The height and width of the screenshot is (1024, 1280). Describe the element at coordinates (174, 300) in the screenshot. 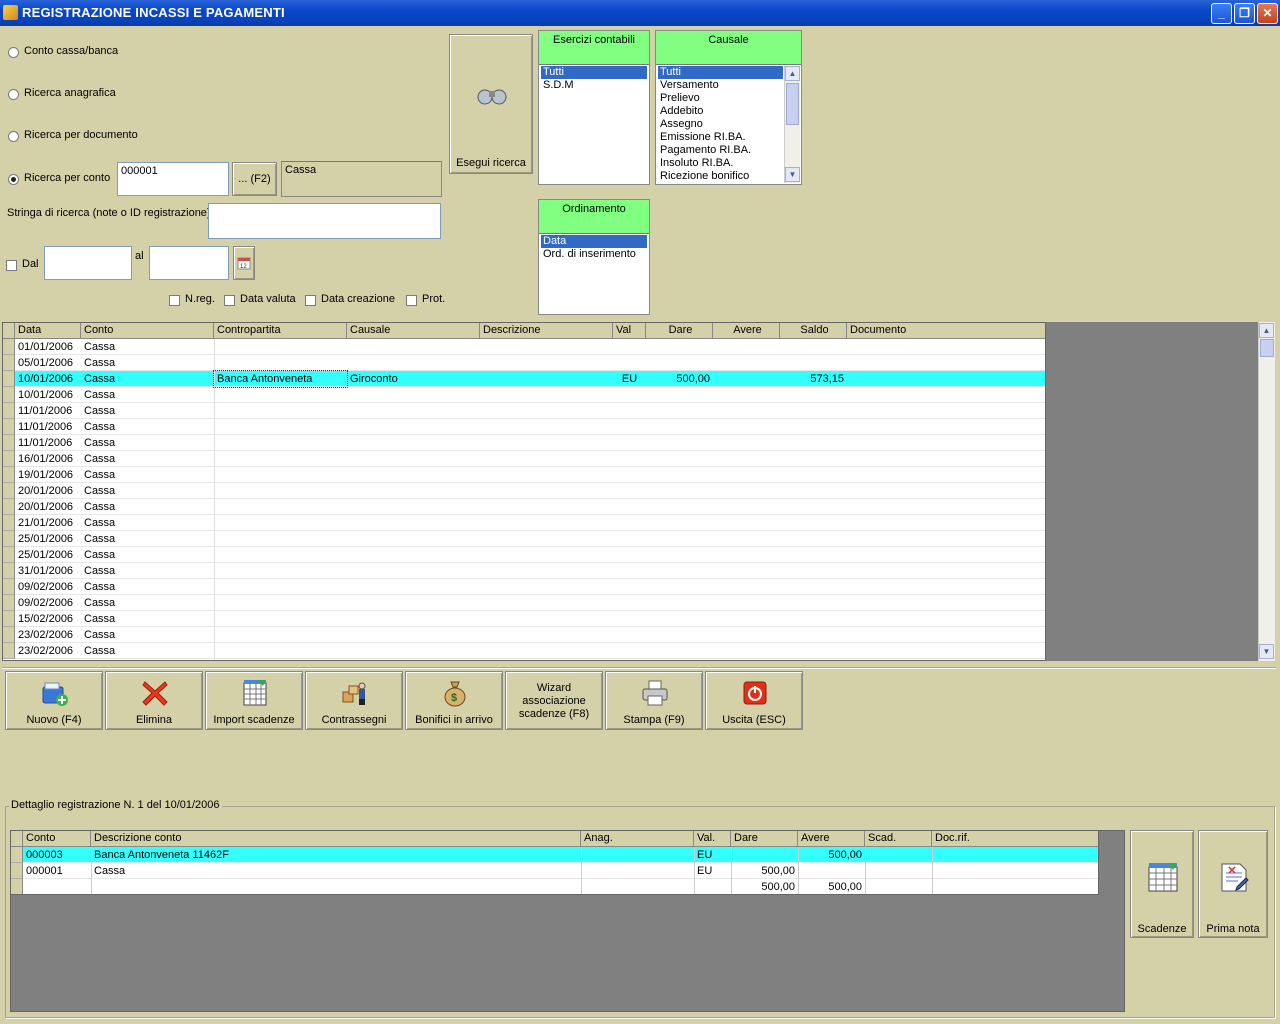

I see `nreg-checkbox` at that location.